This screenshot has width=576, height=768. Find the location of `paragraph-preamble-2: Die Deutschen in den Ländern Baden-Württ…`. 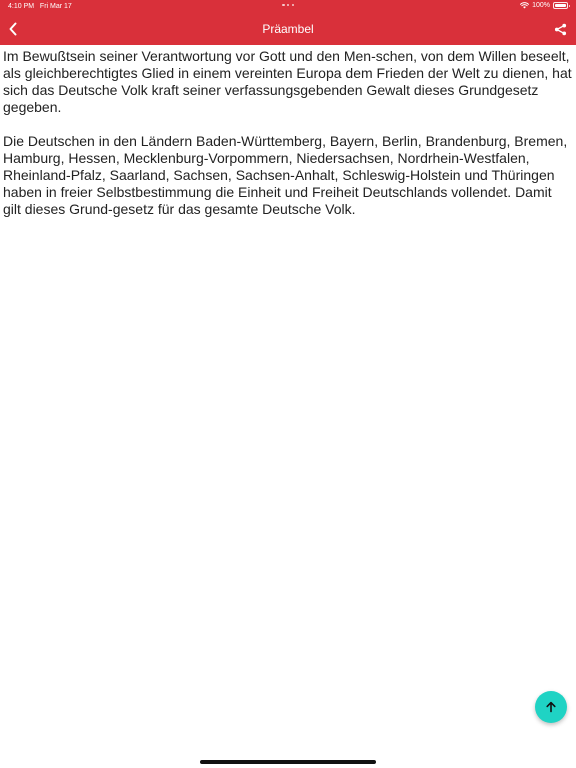

paragraph-preamble-2: Die Deutschen in den Ländern Baden-Württ… is located at coordinates (285, 175).